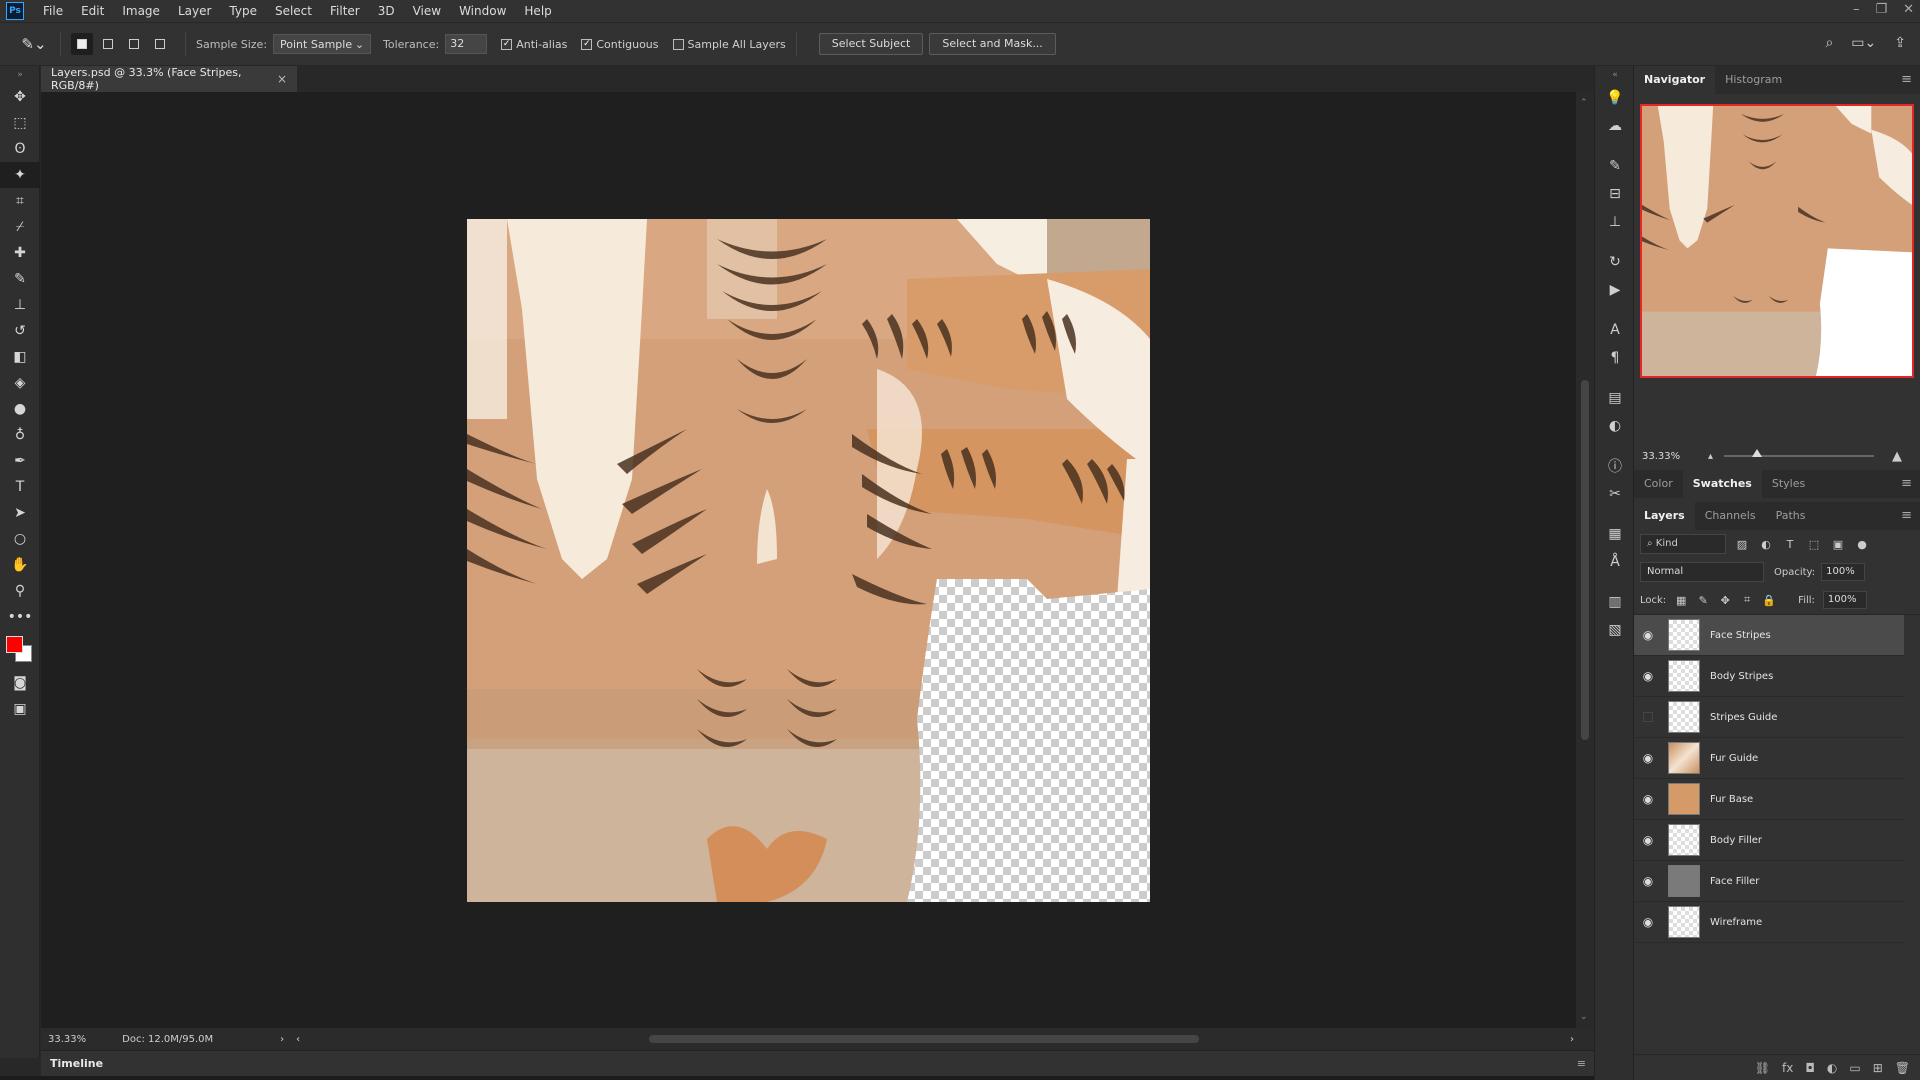  Describe the element at coordinates (20, 591) in the screenshot. I see `zoom-tool-icon: ⚲` at that location.